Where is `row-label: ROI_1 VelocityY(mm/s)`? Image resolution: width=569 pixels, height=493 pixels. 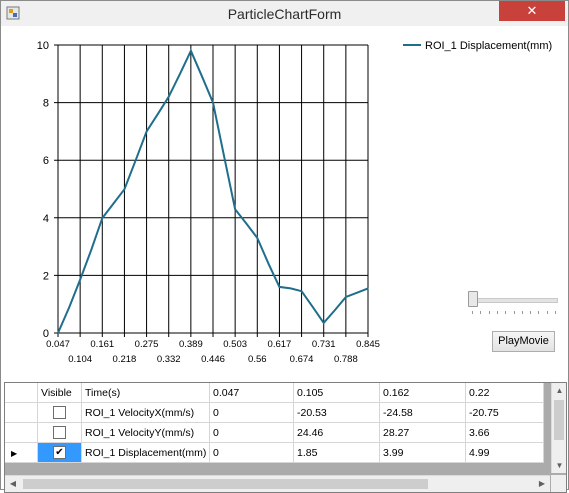
row-label: ROI_1 VelocityY(mm/s) is located at coordinates (145, 432).